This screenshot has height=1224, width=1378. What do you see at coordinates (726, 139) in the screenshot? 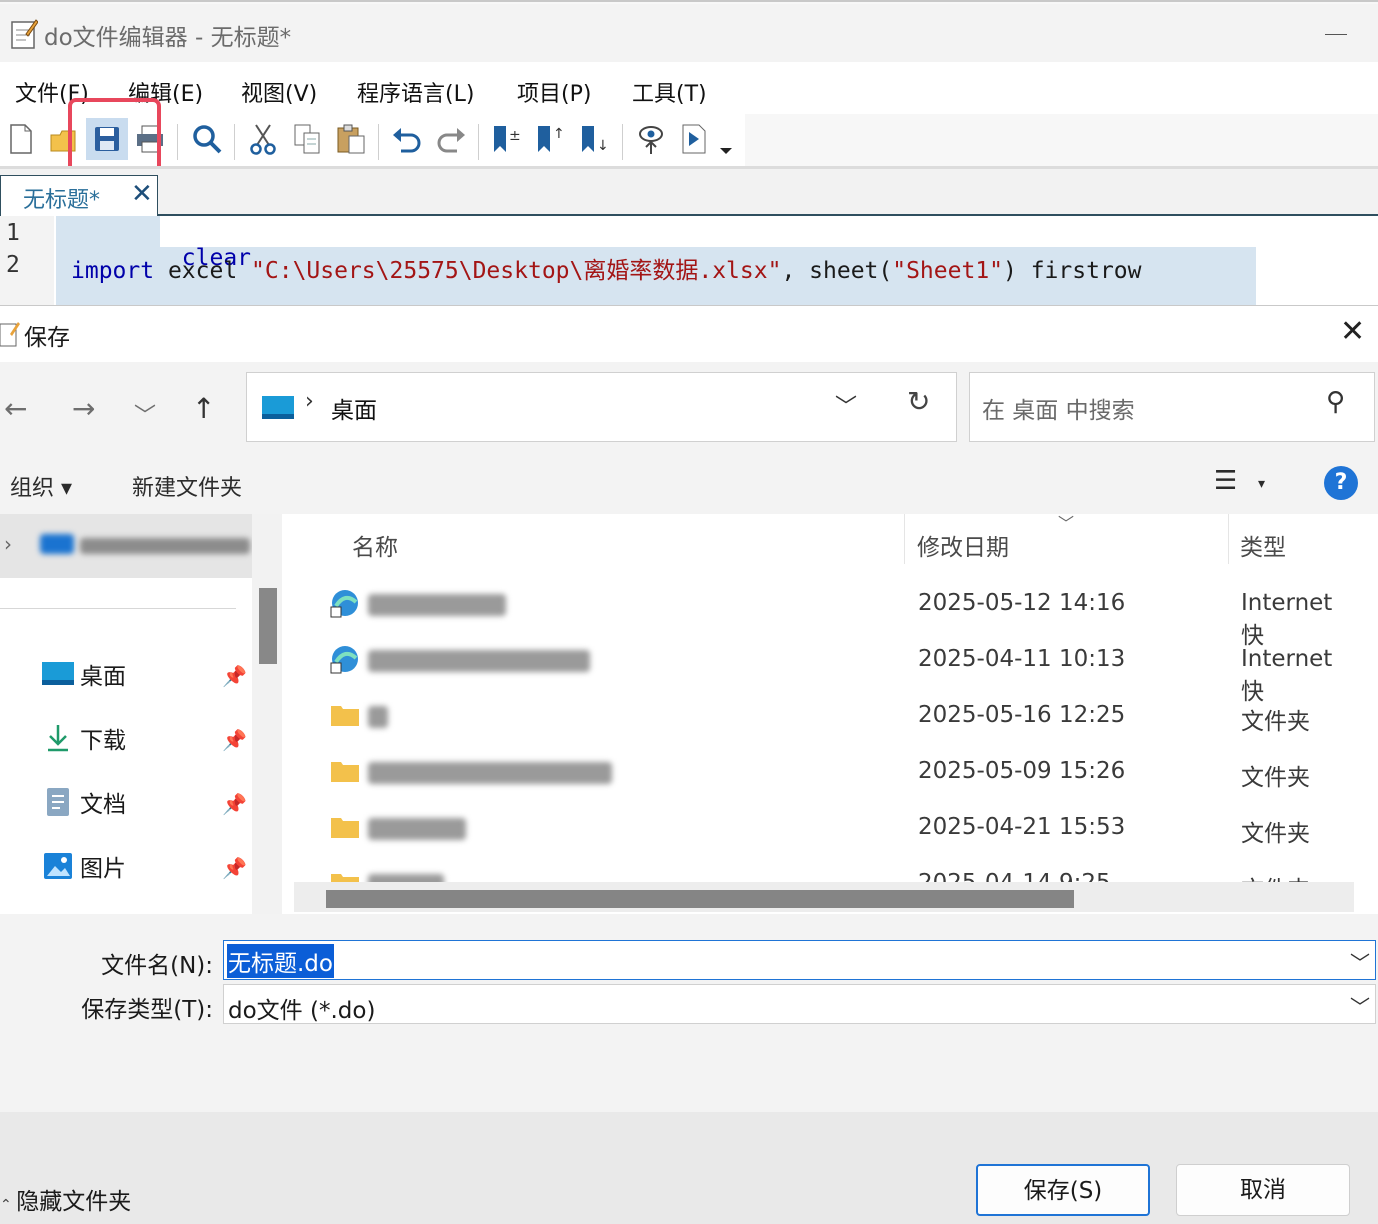
I see `execute-dropdown-icon` at bounding box center [726, 139].